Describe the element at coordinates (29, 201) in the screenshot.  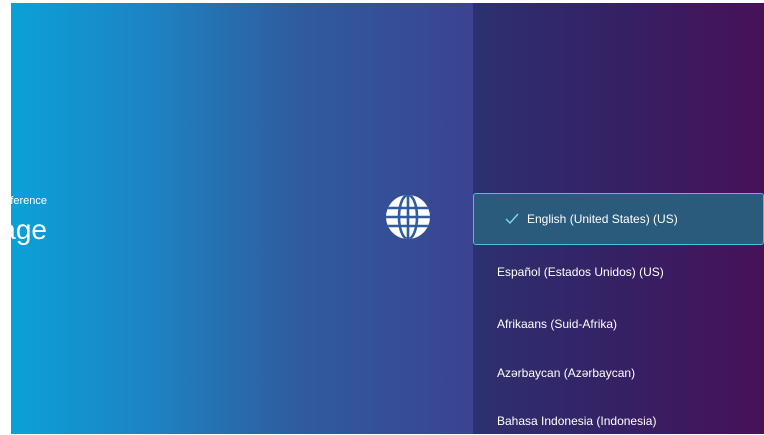
I see `section-label: Preference` at that location.